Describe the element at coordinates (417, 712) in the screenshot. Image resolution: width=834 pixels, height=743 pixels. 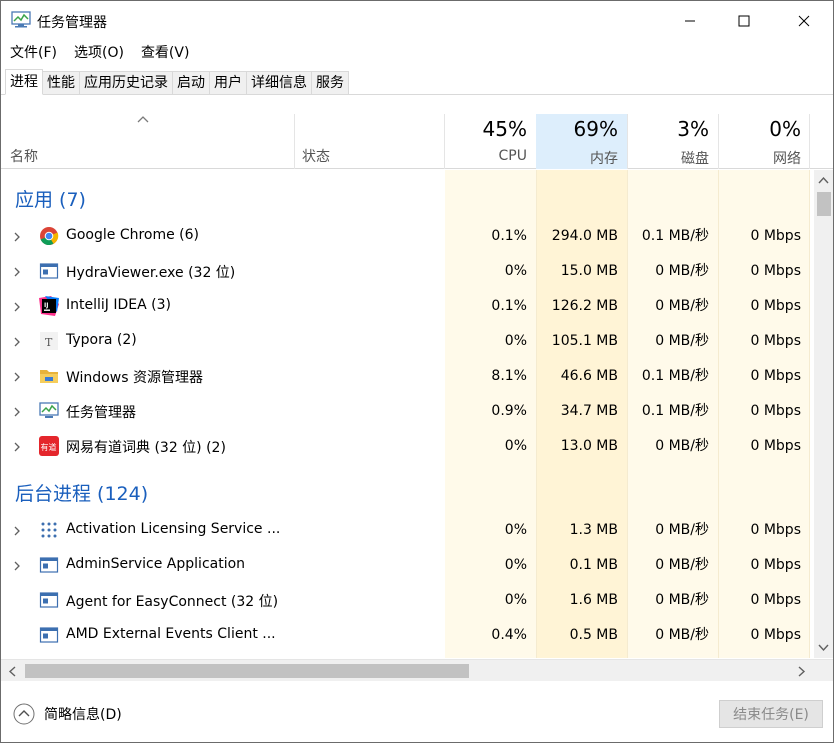
I see `footer-bar: 简略信息(D) 结束任务(E)` at that location.